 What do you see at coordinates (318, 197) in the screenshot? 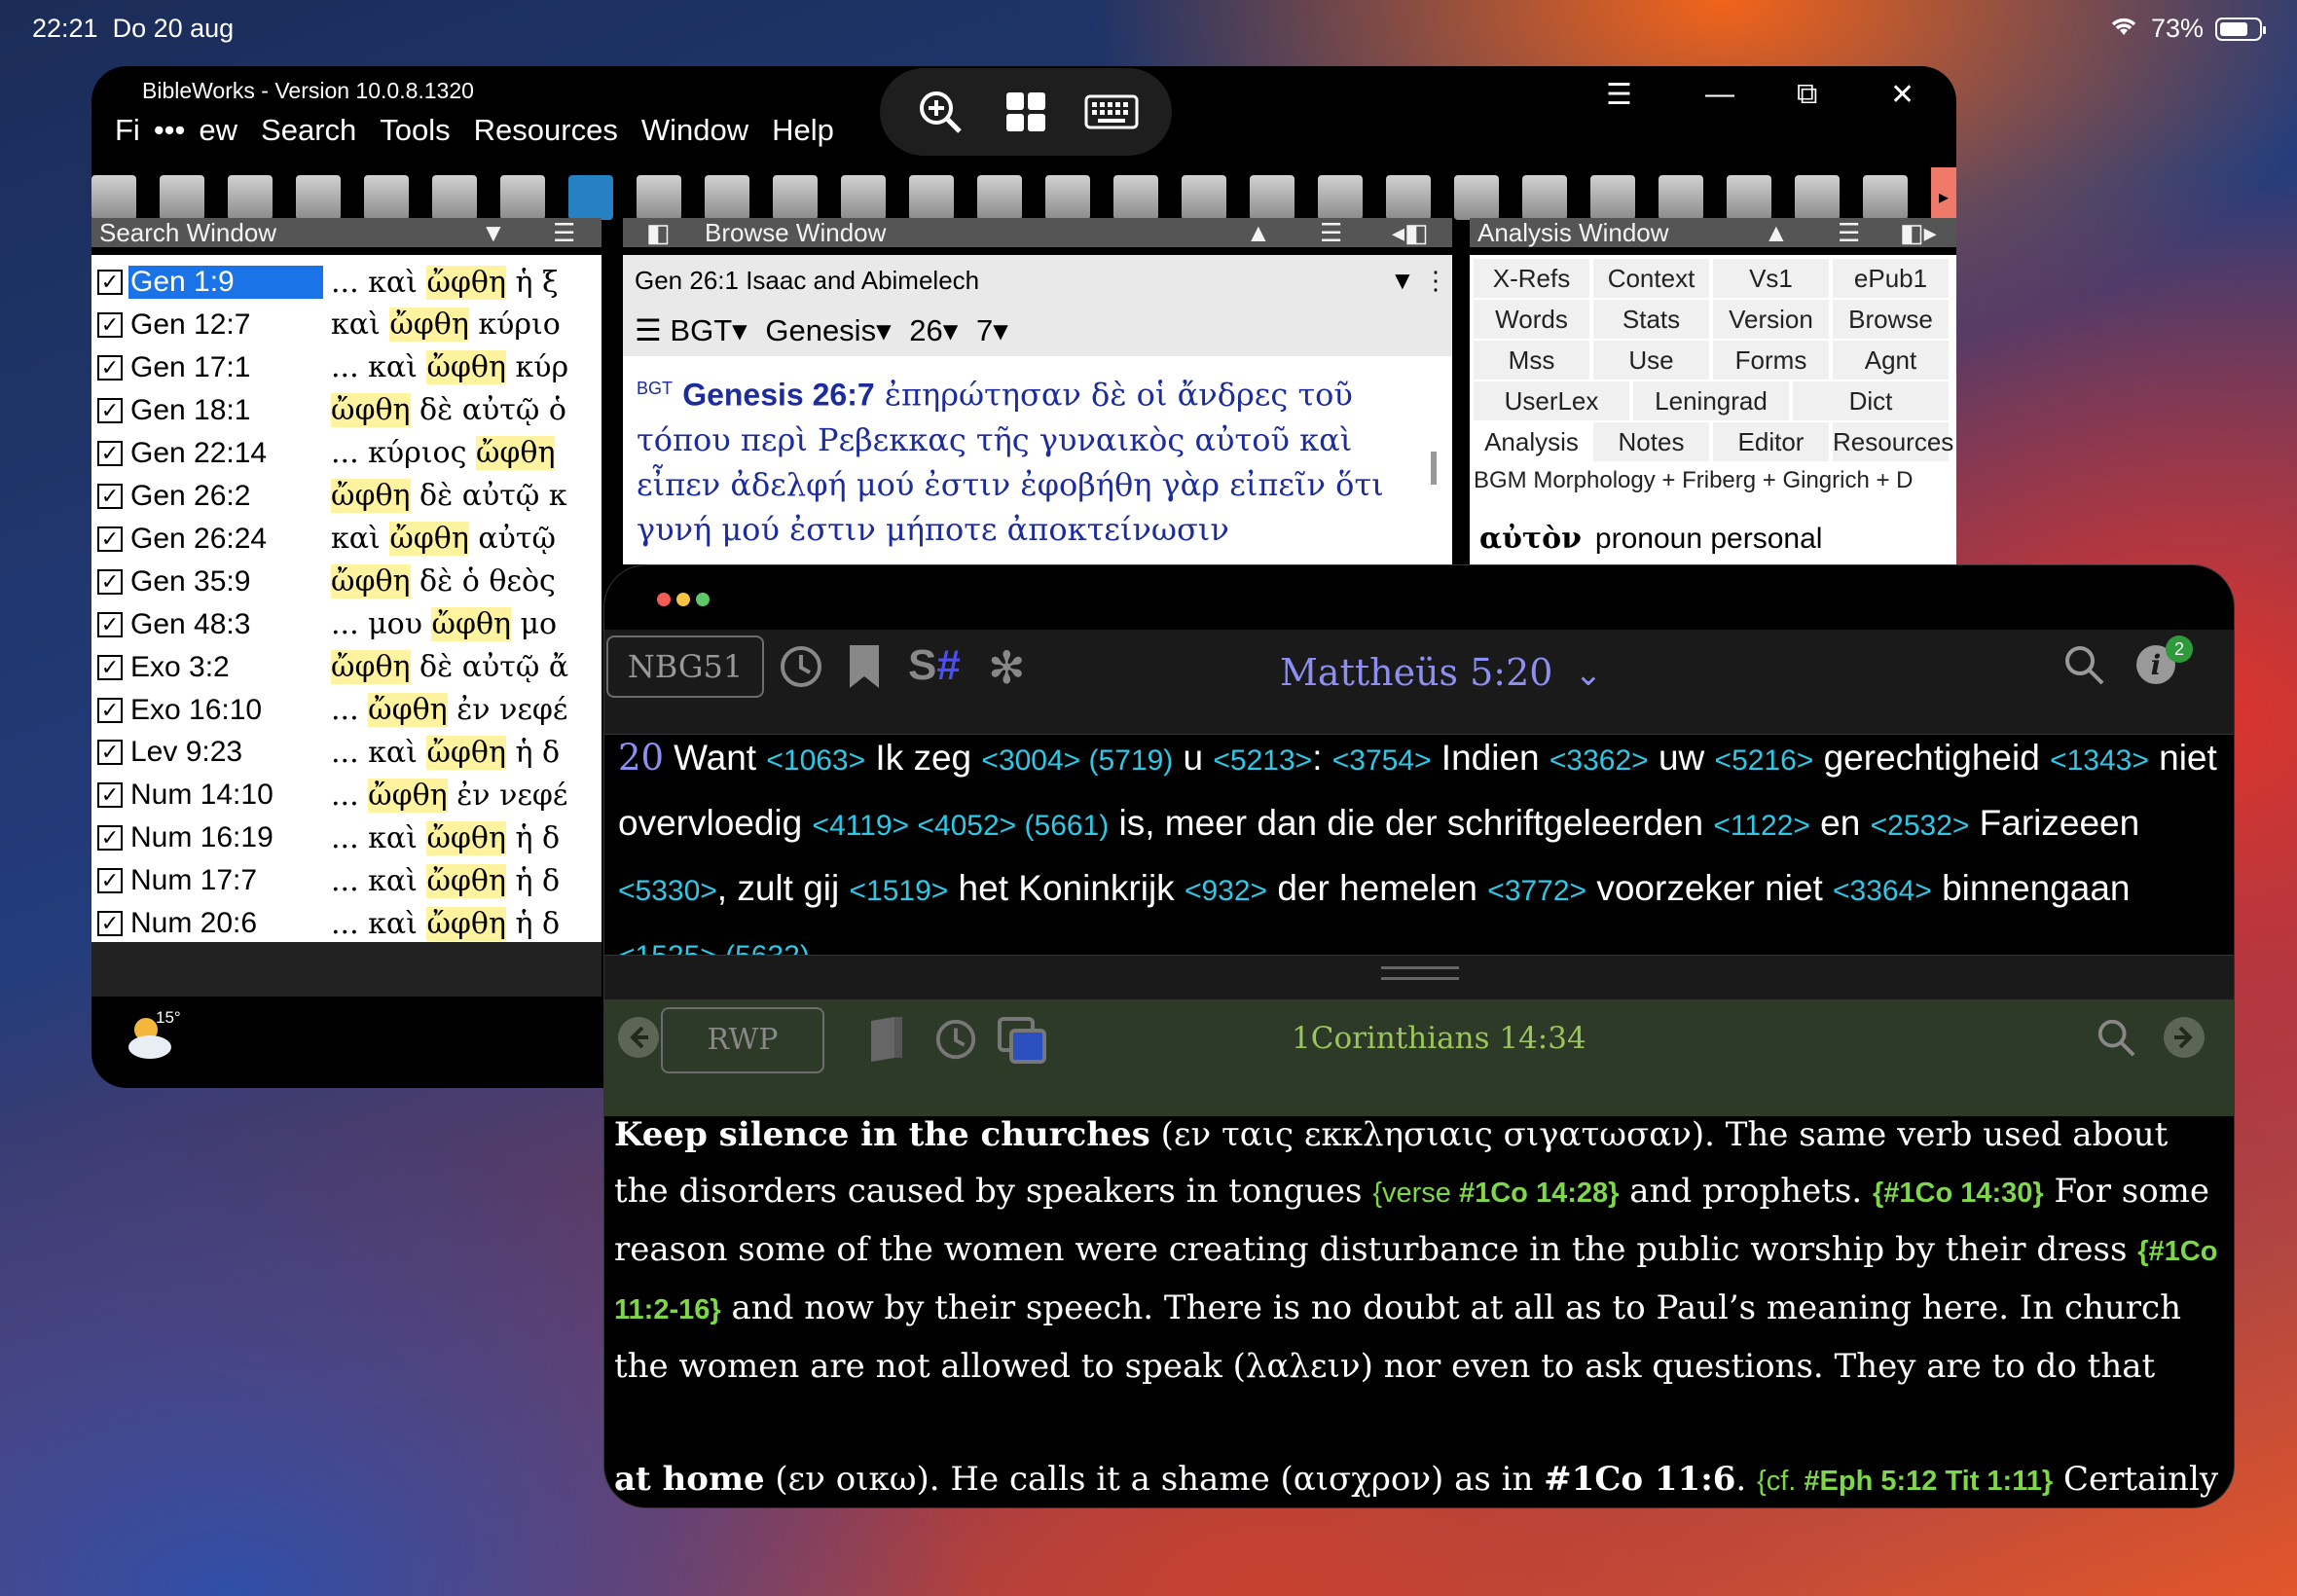
I see `list-icon` at bounding box center [318, 197].